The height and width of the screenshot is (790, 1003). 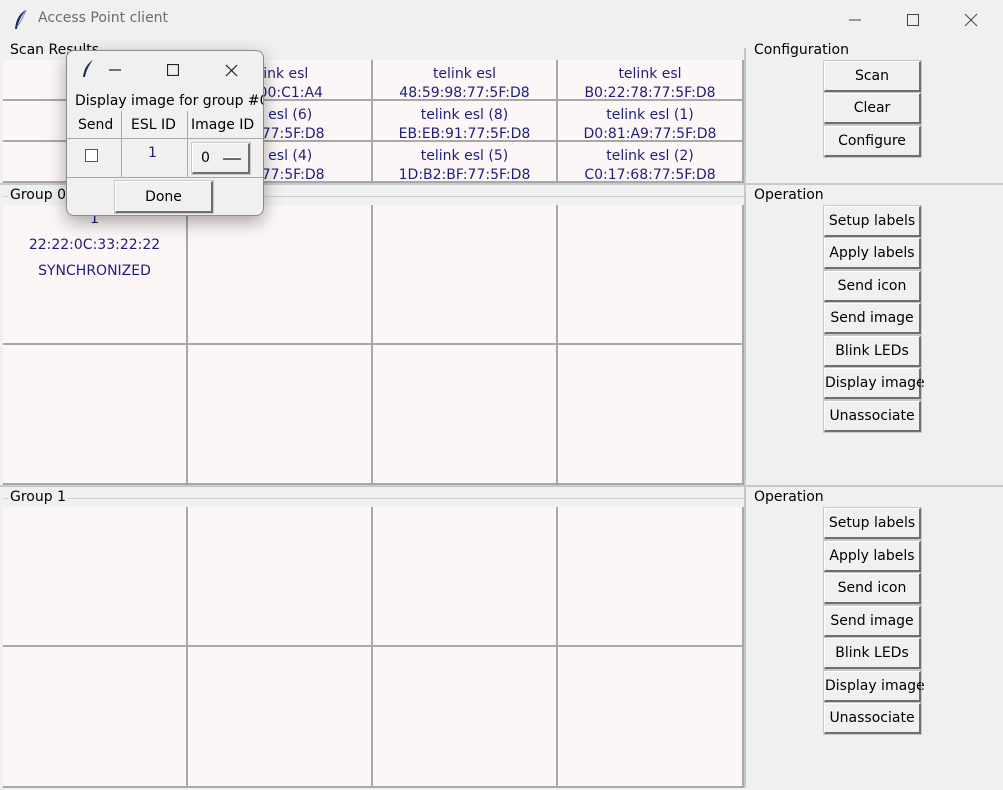 I want to click on esl-mac: EB:EB:91:77:5F:D8, so click(x=464, y=134).